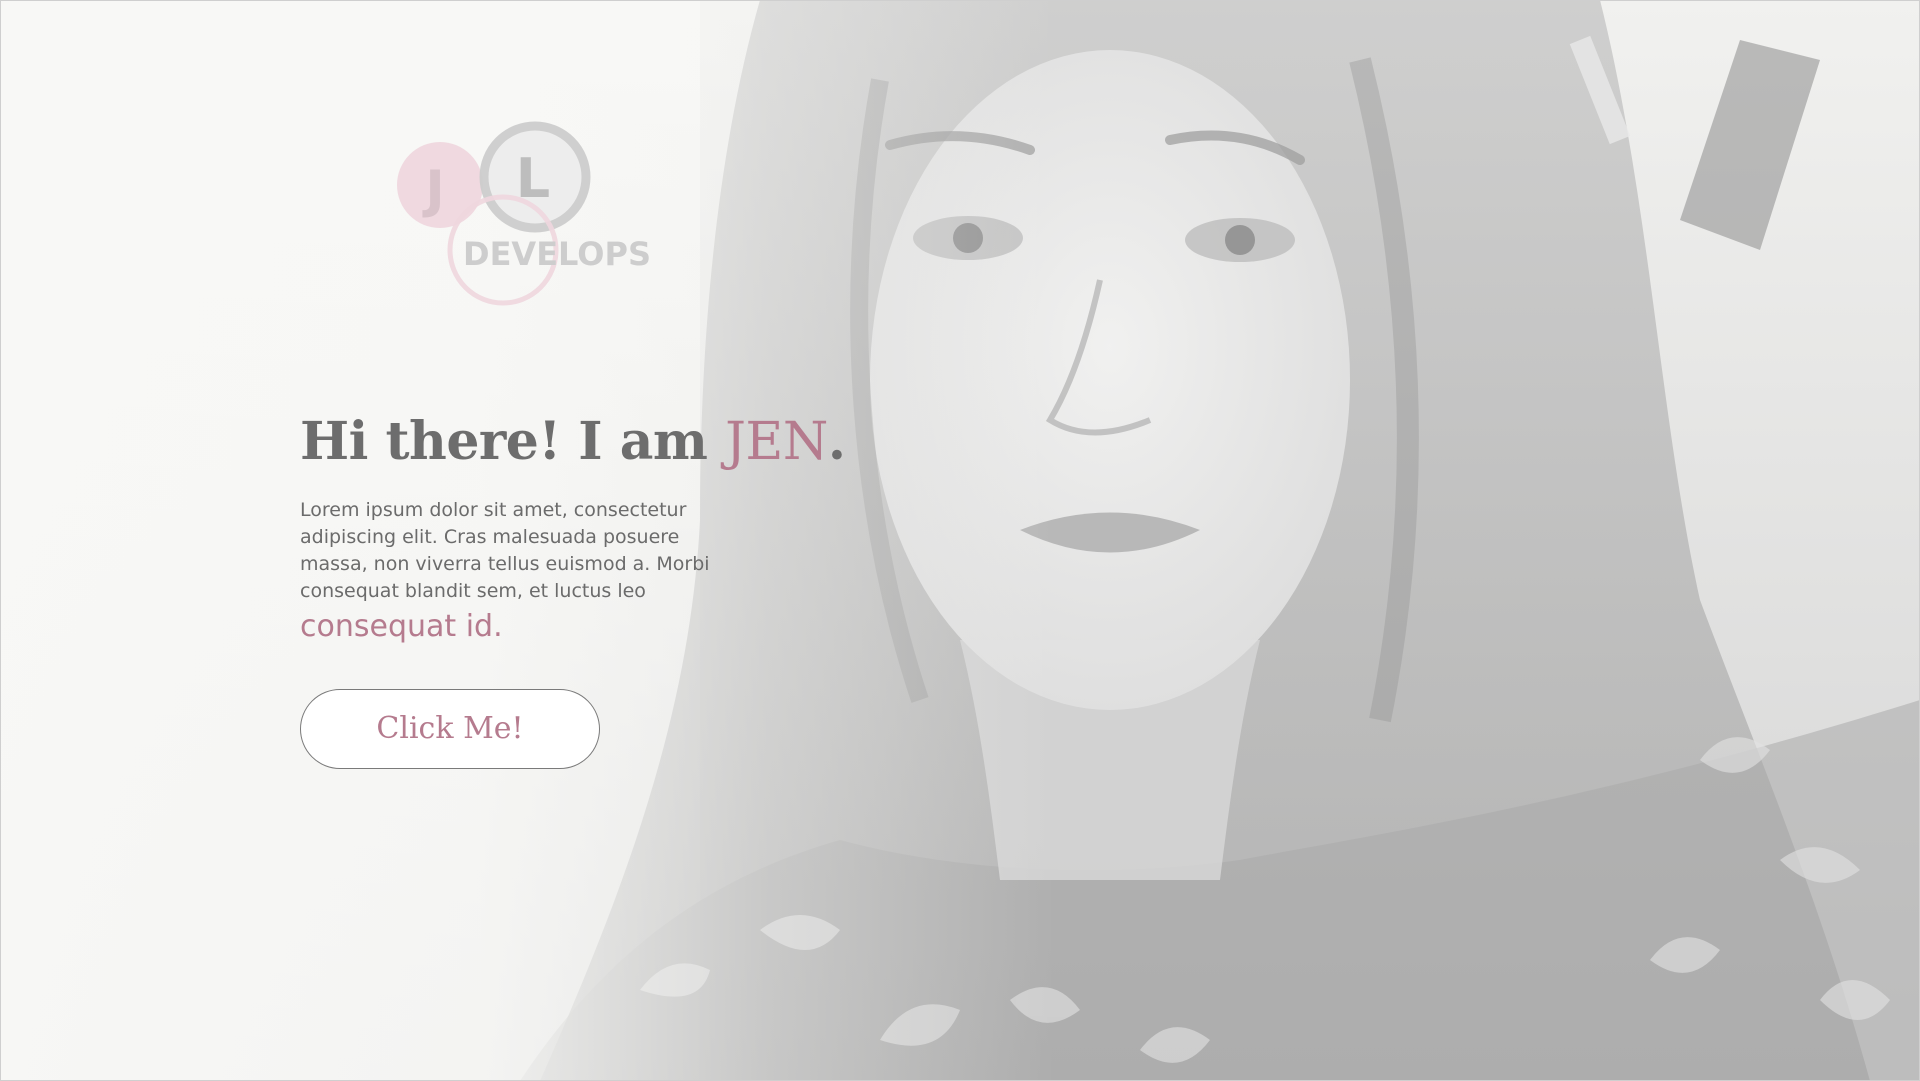  Describe the element at coordinates (397, 626) in the screenshot. I see `description-accent: consequat id` at that location.